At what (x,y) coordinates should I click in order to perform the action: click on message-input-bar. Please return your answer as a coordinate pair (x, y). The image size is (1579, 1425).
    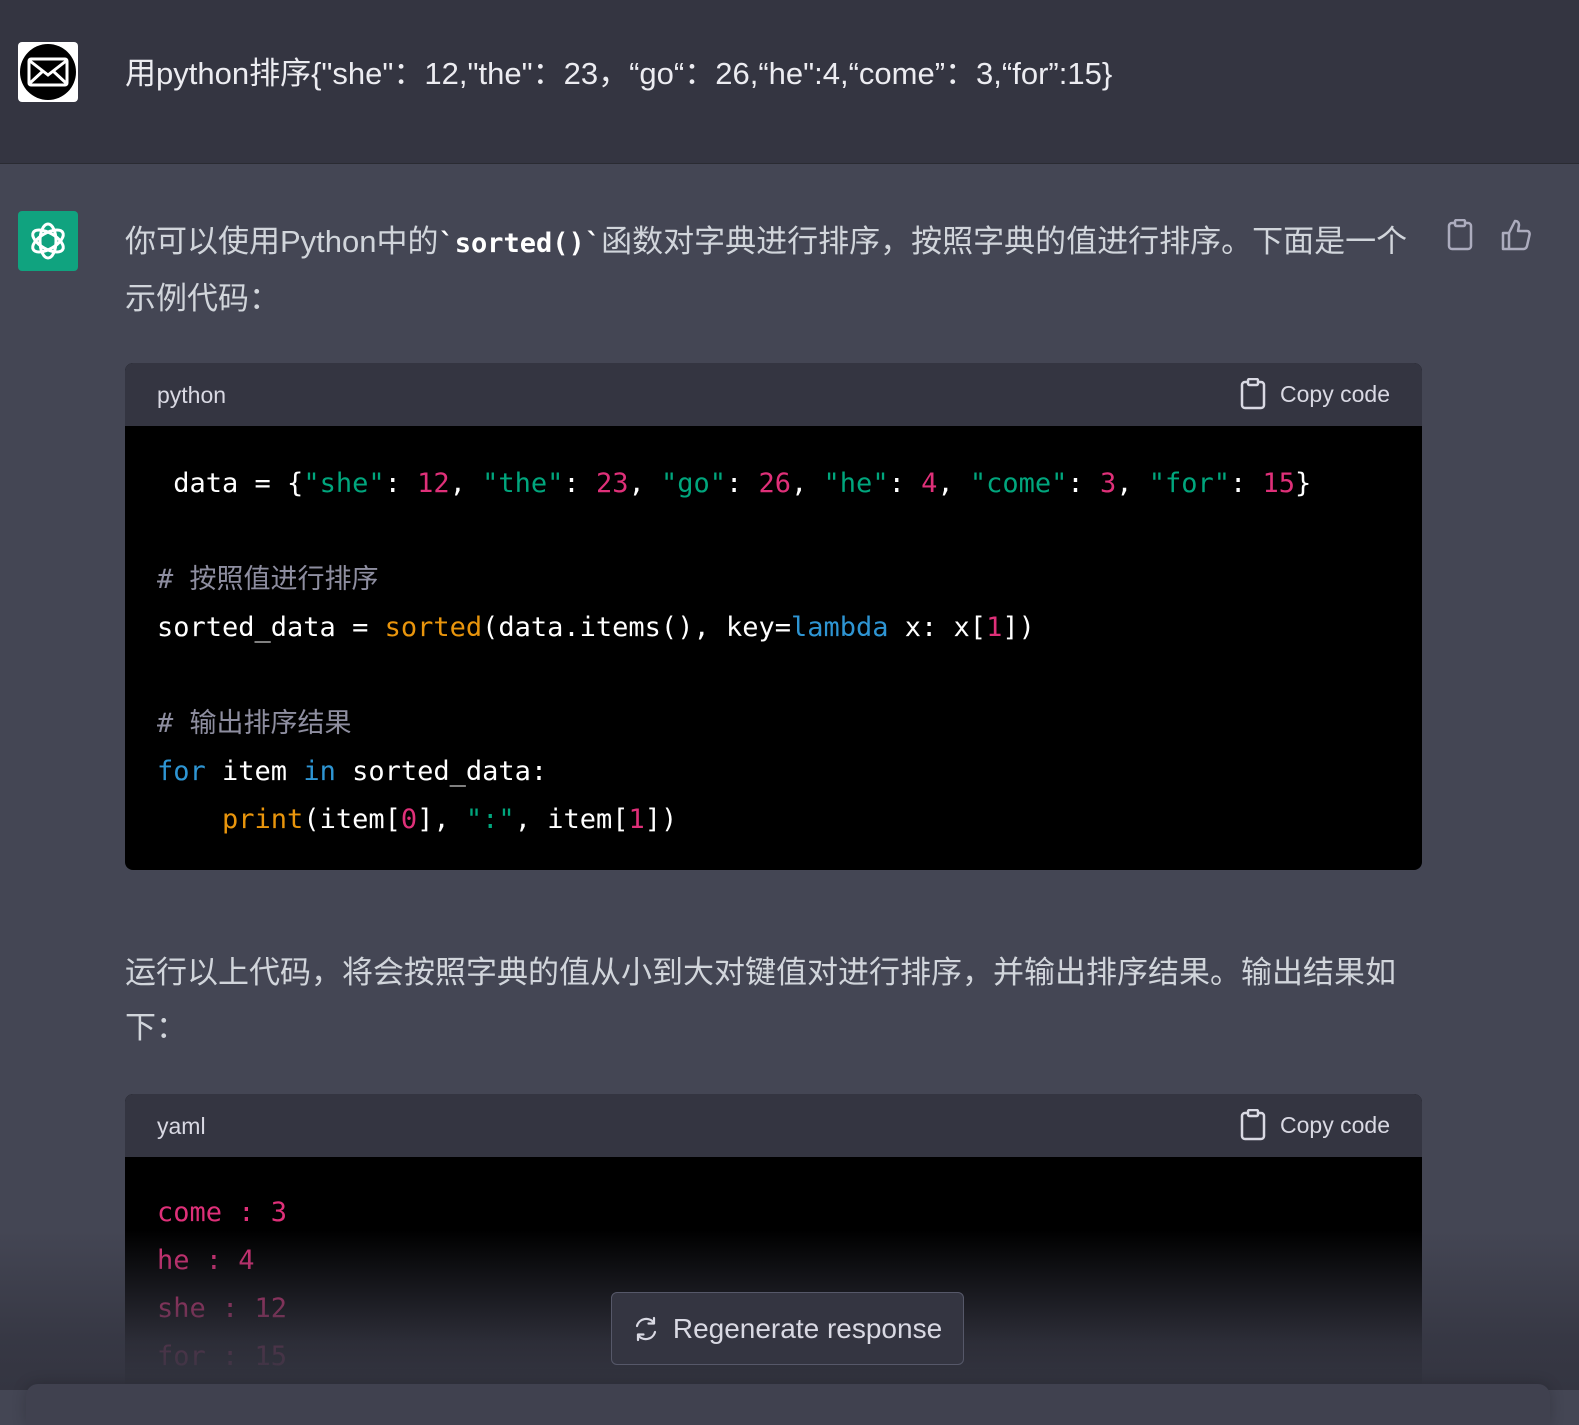
    Looking at the image, I should click on (788, 1404).